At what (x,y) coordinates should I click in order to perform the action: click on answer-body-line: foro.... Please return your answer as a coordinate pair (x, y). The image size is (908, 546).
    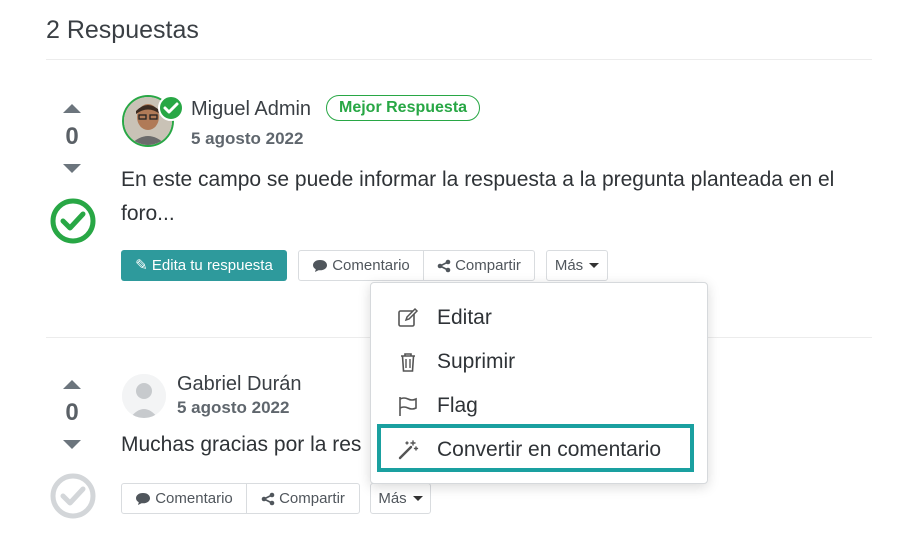
    Looking at the image, I should click on (148, 213).